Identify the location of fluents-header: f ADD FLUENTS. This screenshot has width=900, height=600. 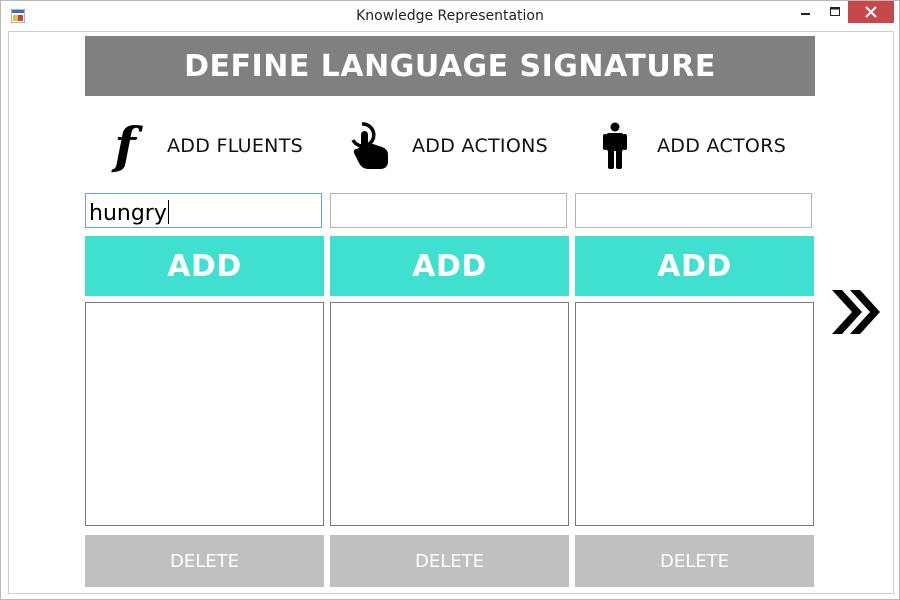
(200, 146).